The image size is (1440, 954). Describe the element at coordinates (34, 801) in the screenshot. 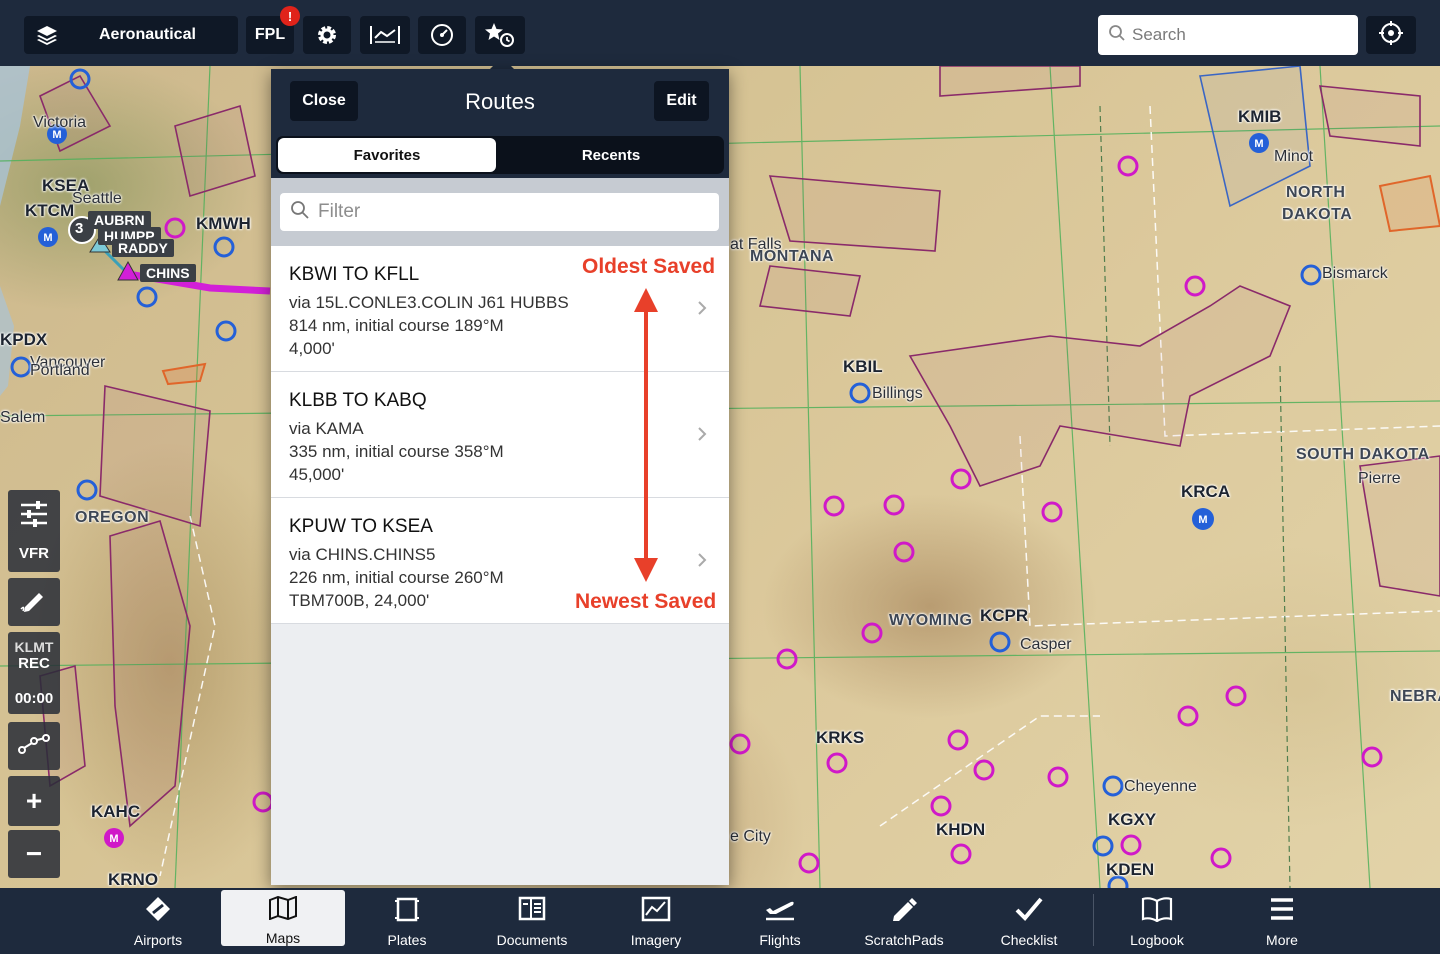

I see `zoom-in-button: +` at that location.